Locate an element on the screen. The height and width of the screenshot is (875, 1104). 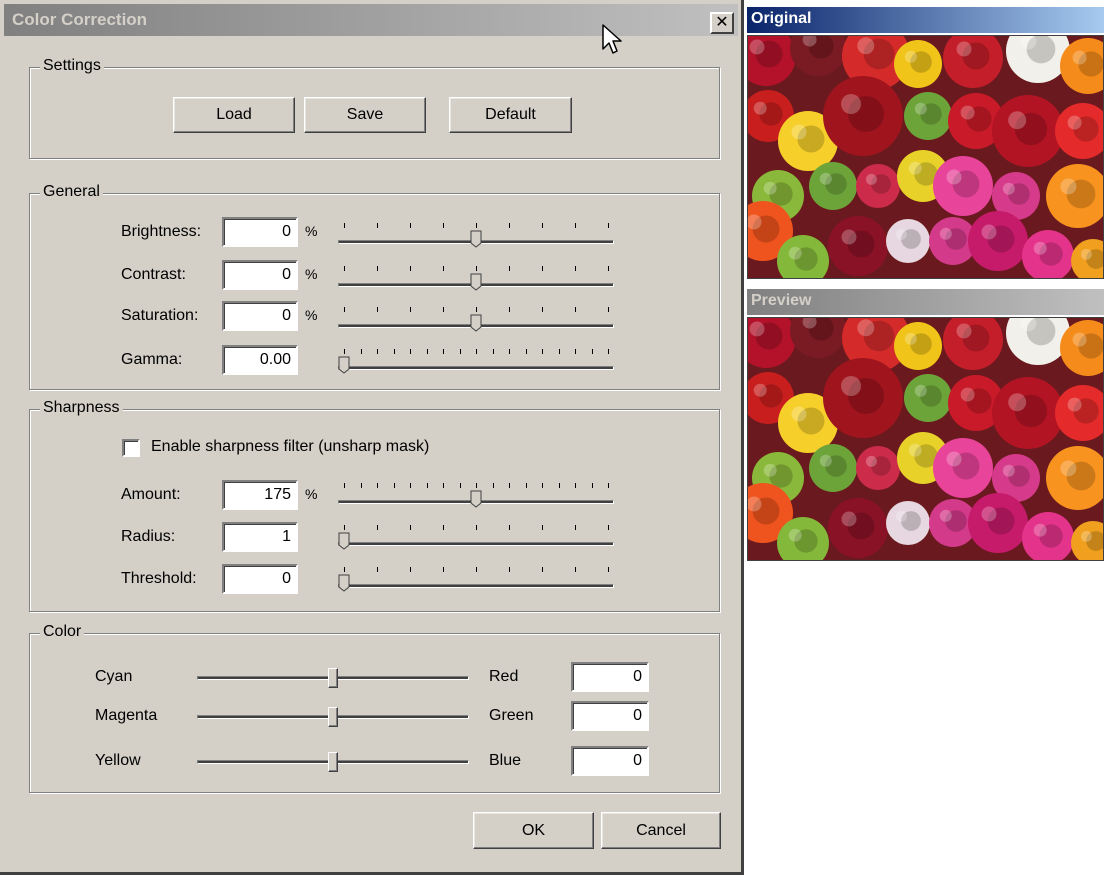
cyan-red-slider is located at coordinates (333, 678).